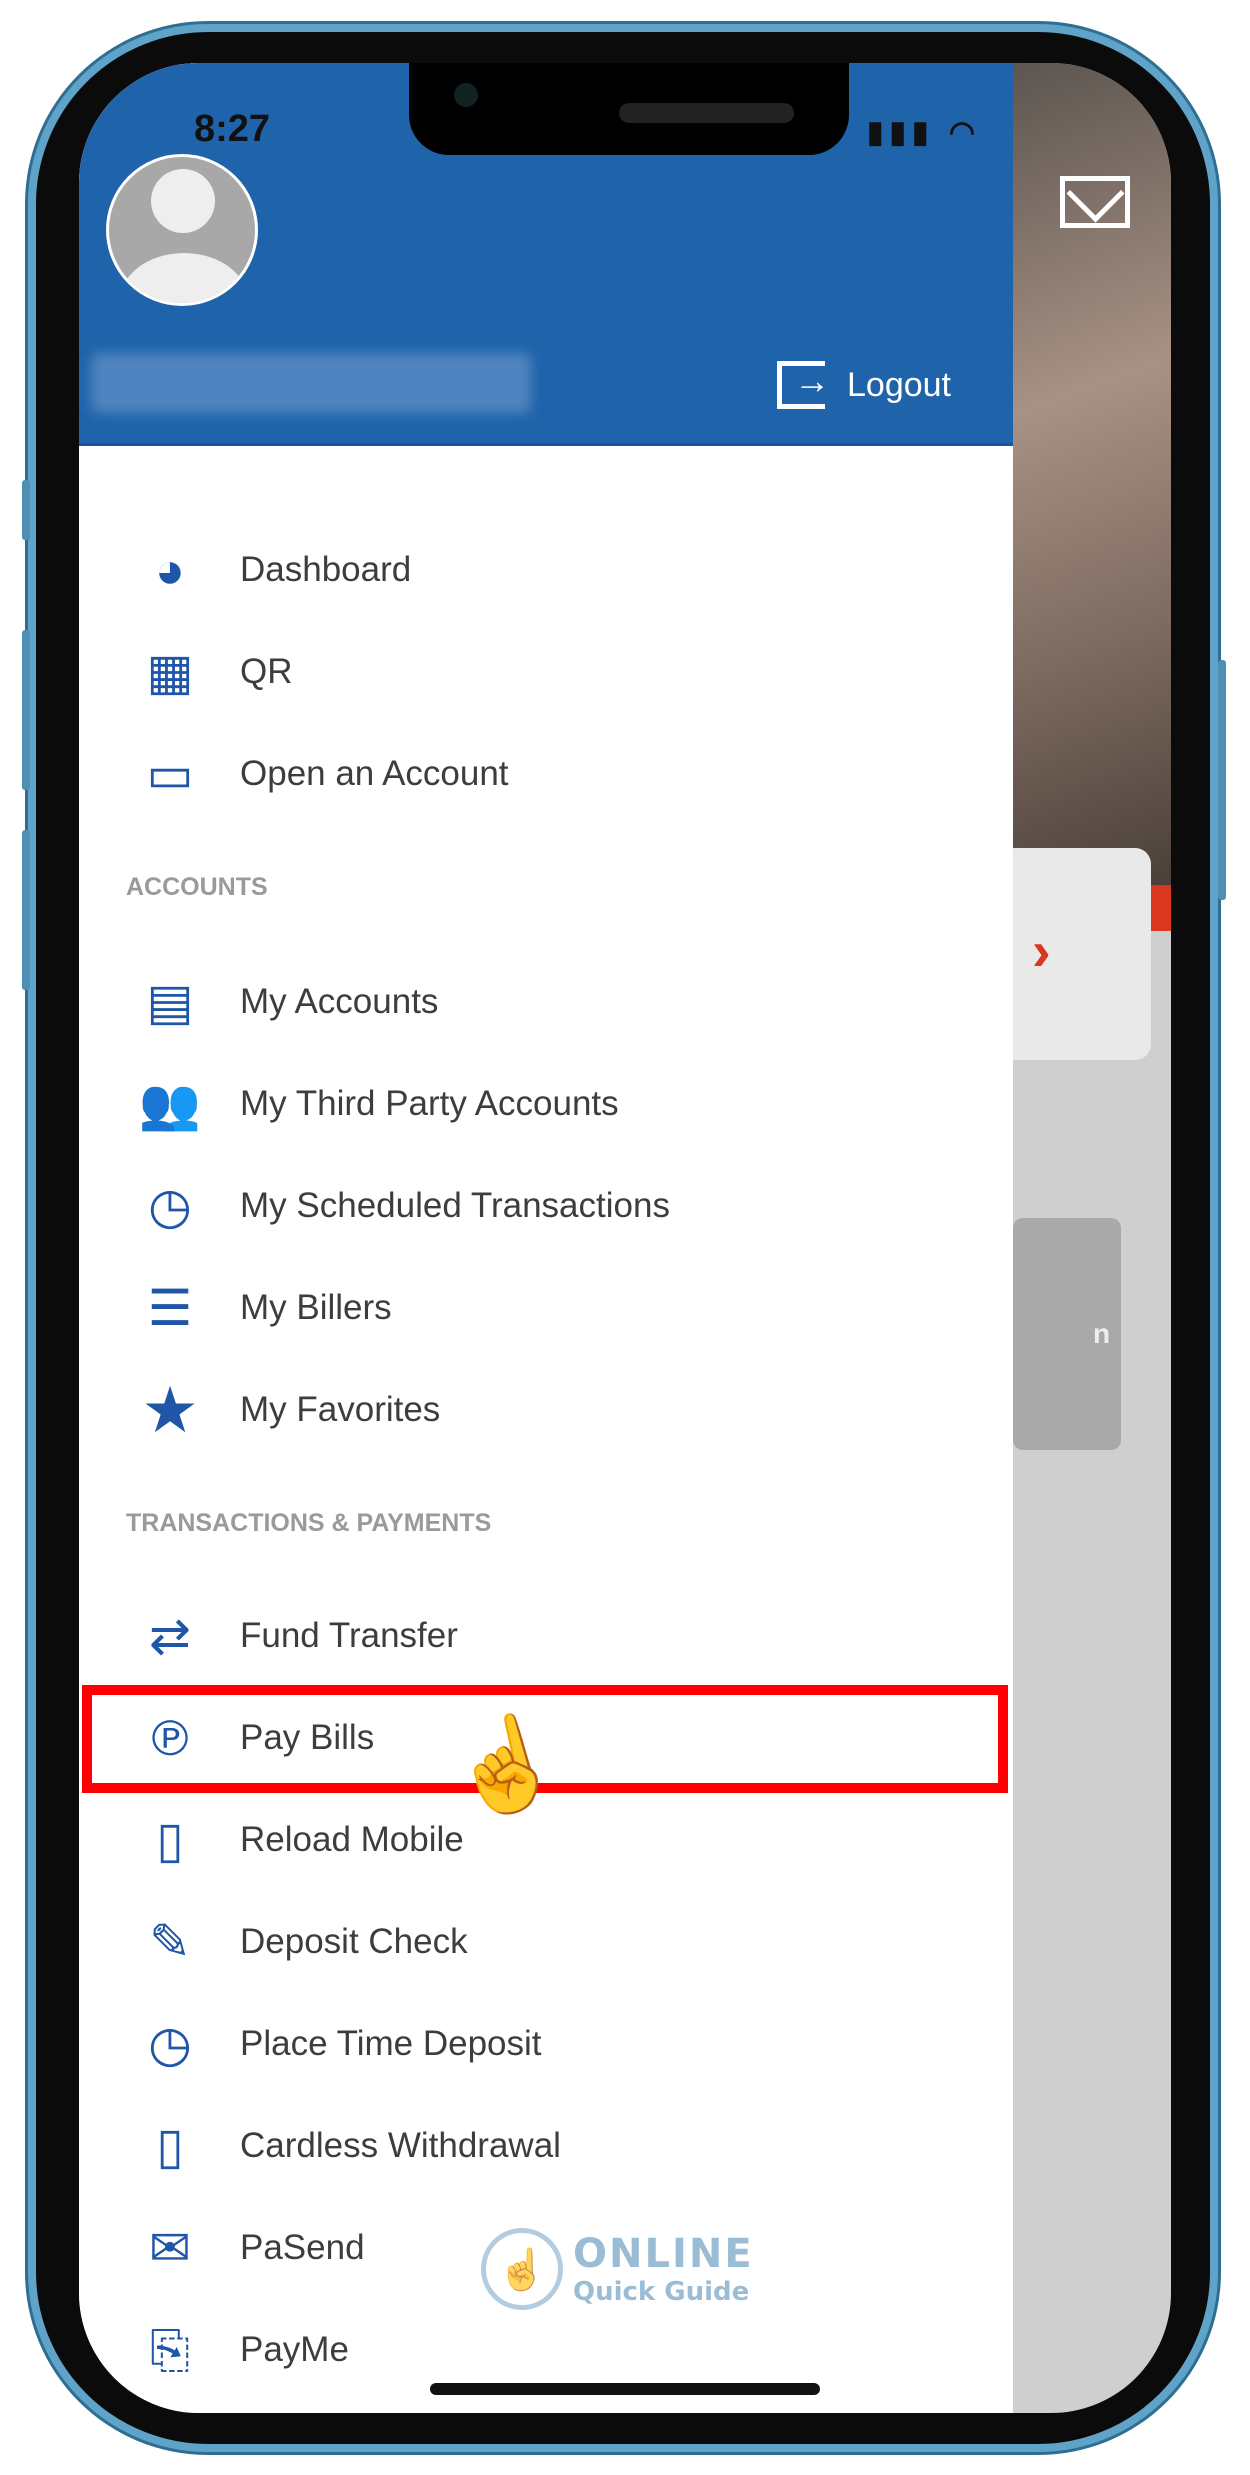 The image size is (1250, 2475). Describe the element at coordinates (316, 1307) in the screenshot. I see `menu-item-label: My Billers` at that location.